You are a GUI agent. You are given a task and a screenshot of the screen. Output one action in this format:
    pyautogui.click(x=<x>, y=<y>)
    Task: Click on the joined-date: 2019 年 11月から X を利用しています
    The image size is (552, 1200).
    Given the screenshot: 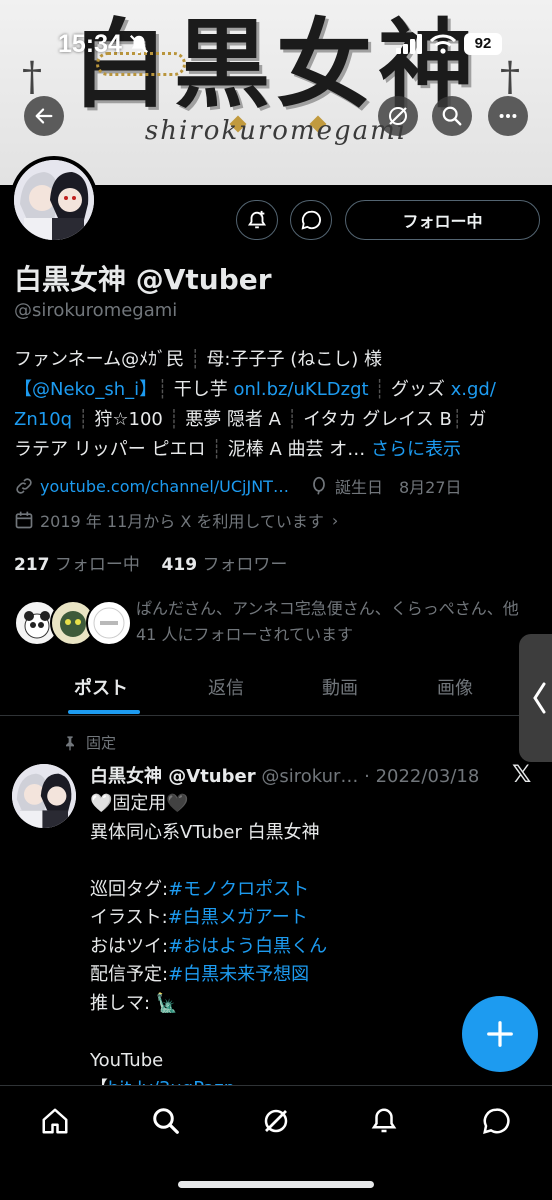 What is the action you would take?
    pyautogui.click(x=182, y=521)
    